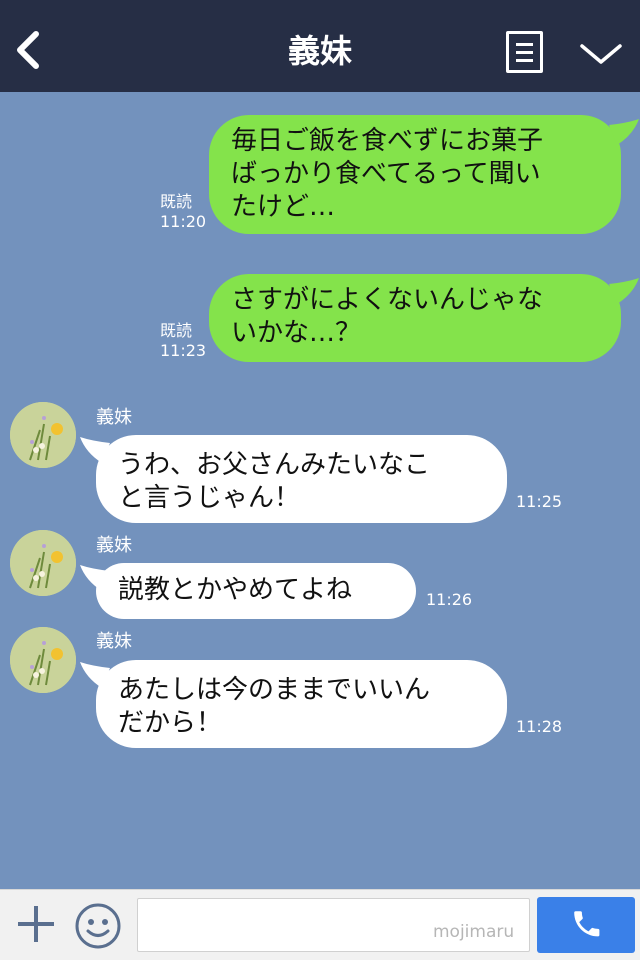 This screenshot has width=640, height=960. I want to click on incoming-message: あたしは今のままでいいん だから！, so click(293, 704).